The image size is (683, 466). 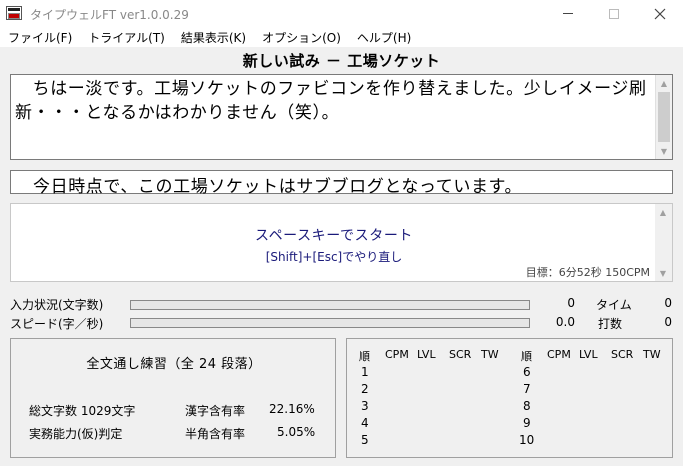 I want to click on result-row-rank: 10, so click(x=527, y=440).